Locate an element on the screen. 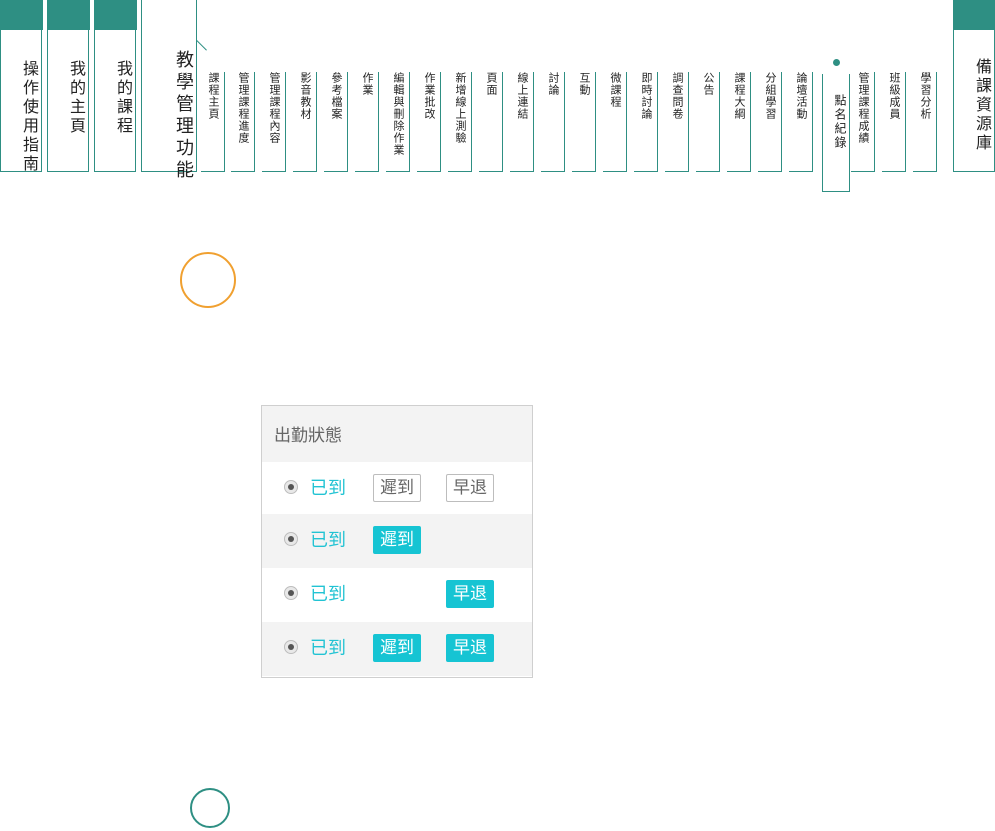 The height and width of the screenshot is (831, 995). tab-lesson-resources: 備課資源庫 is located at coordinates (973, 86).